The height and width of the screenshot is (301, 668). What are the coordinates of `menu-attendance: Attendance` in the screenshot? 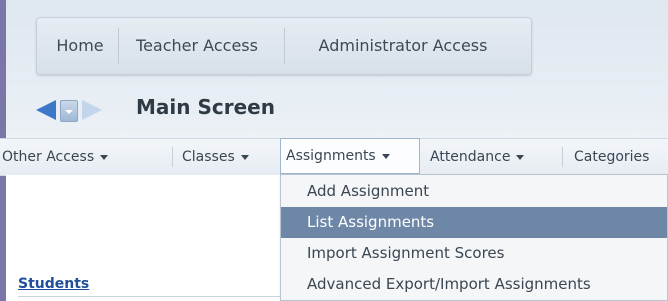 It's located at (477, 157).